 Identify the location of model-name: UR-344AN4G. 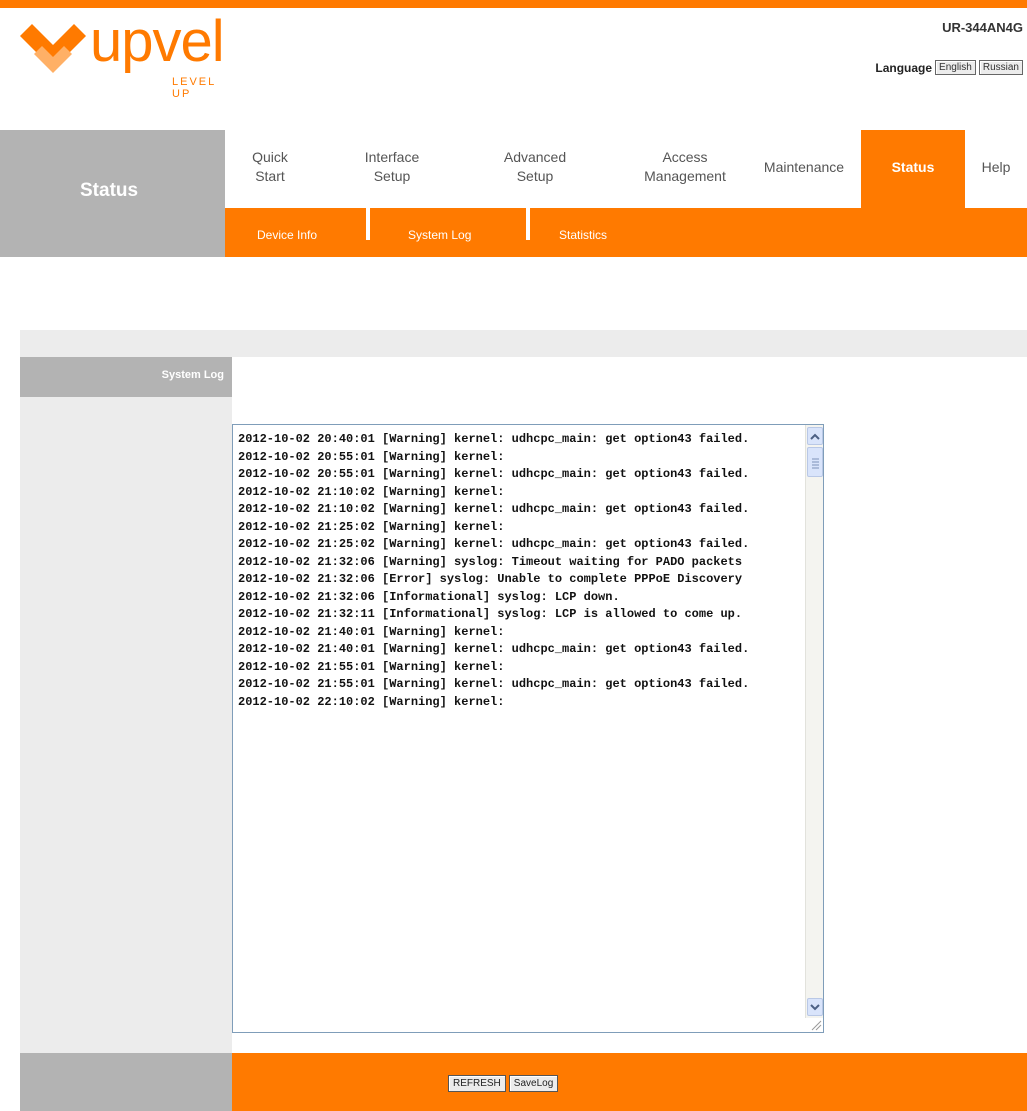
(982, 27).